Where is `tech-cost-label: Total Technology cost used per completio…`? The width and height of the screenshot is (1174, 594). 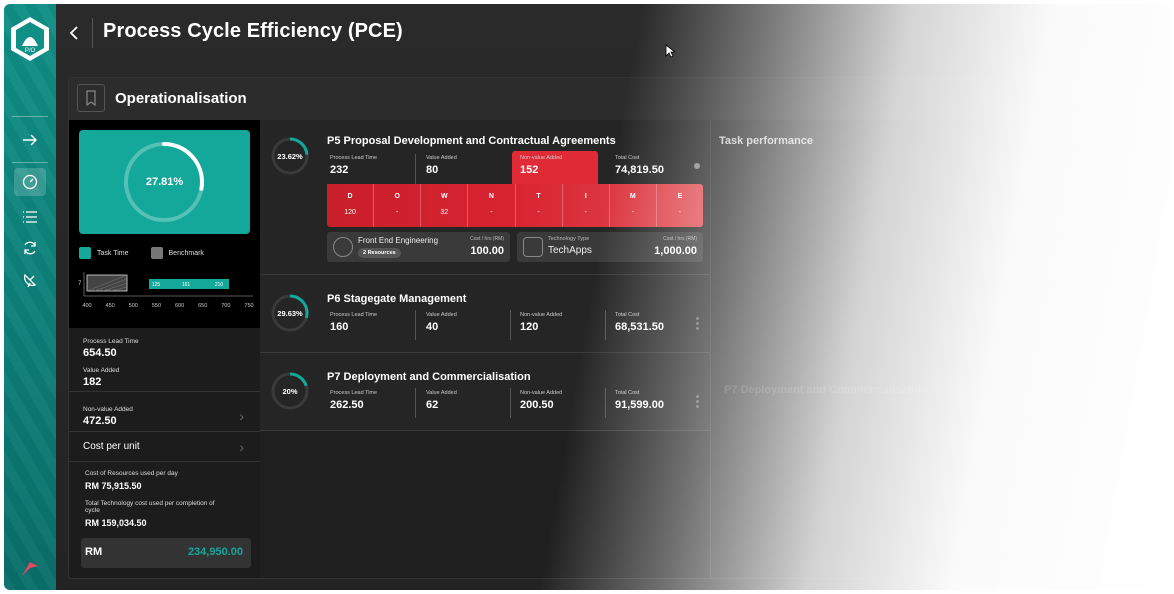 tech-cost-label: Total Technology cost used per completio… is located at coordinates (150, 507).